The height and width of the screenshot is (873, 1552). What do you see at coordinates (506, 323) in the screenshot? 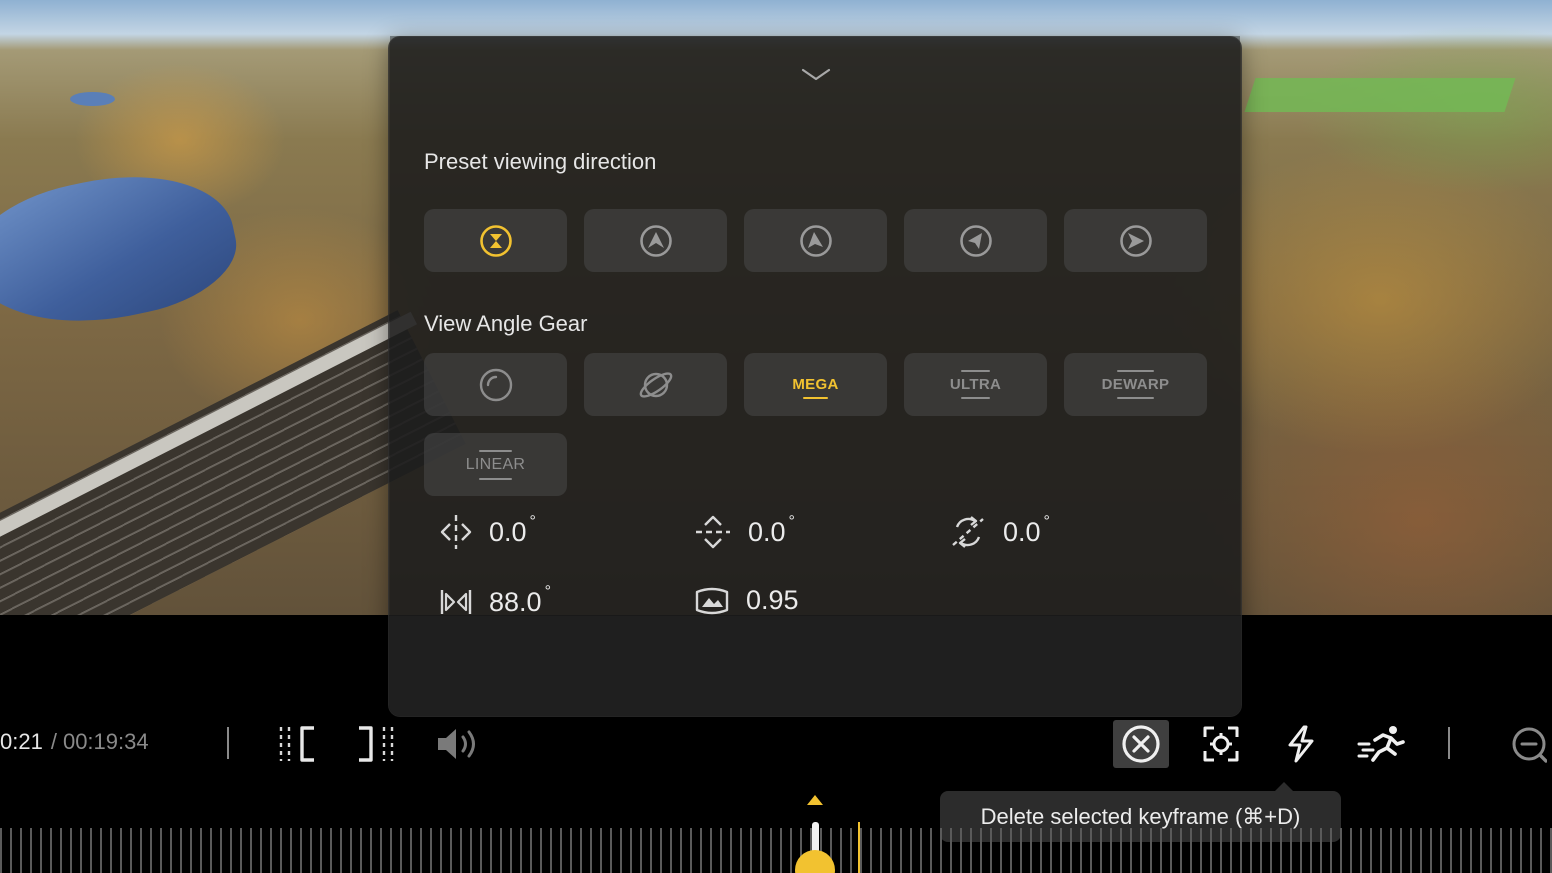
I see `view-angle-gear-title: View Angle Gear` at bounding box center [506, 323].